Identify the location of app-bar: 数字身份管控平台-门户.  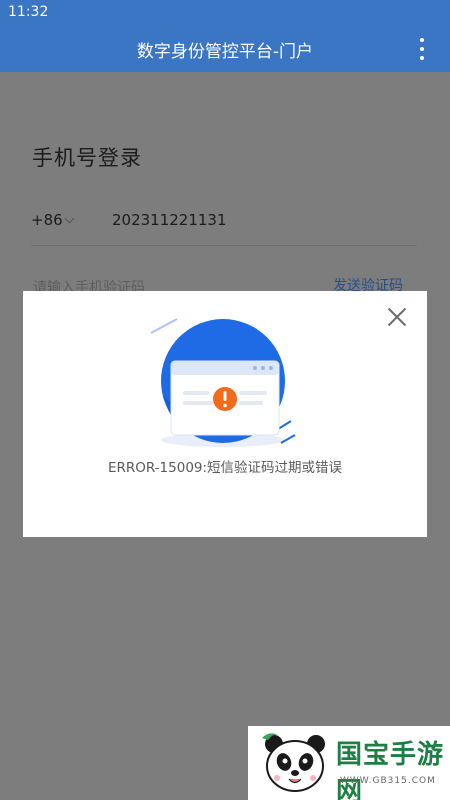
(225, 48).